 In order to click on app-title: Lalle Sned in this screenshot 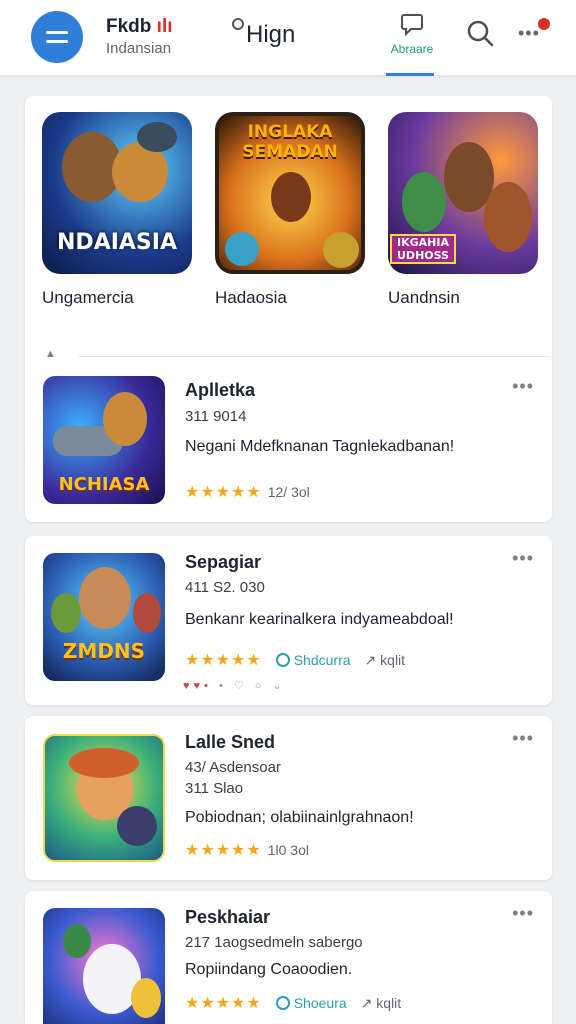, I will do `click(230, 742)`.